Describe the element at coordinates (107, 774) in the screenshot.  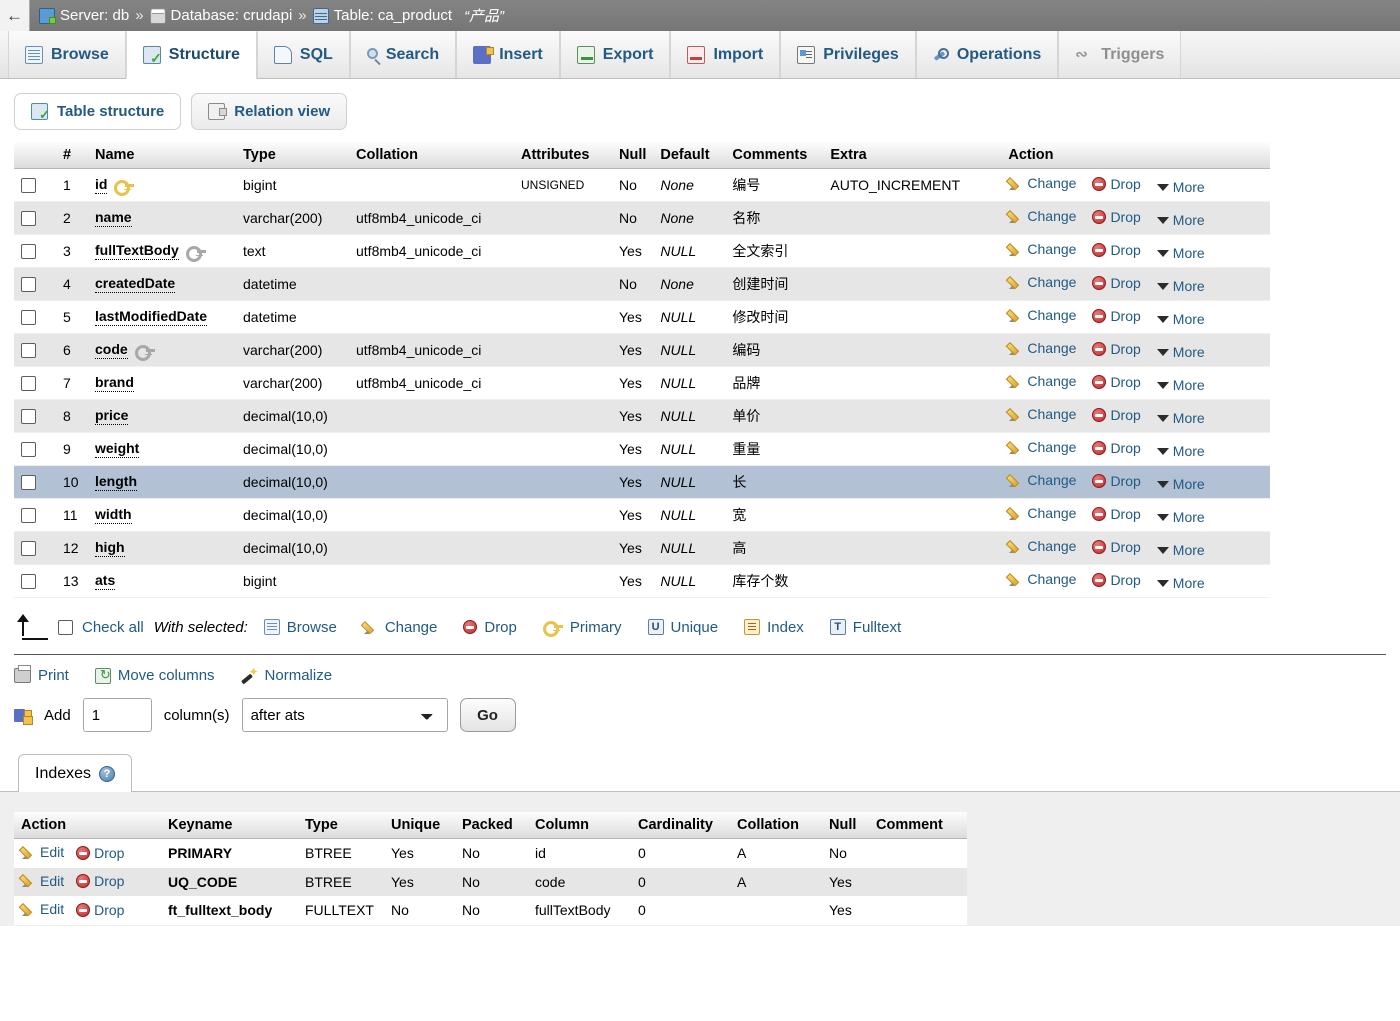
I see `help-icon: ?` at that location.